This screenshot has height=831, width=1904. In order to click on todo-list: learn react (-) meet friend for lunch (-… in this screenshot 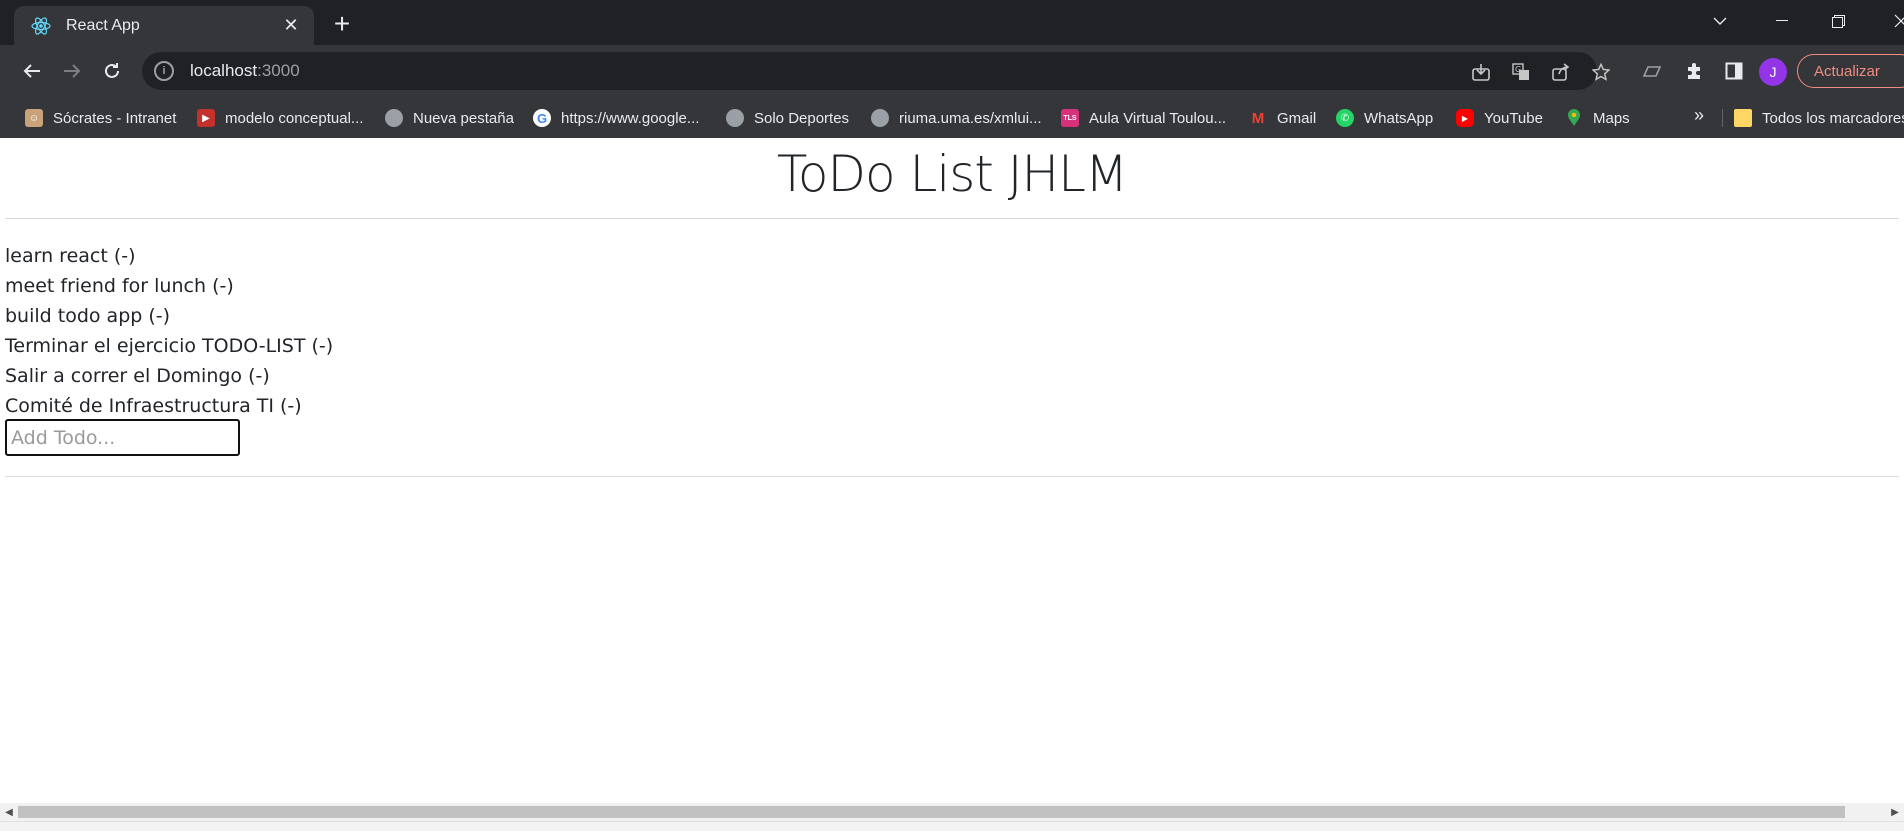, I will do `click(169, 331)`.